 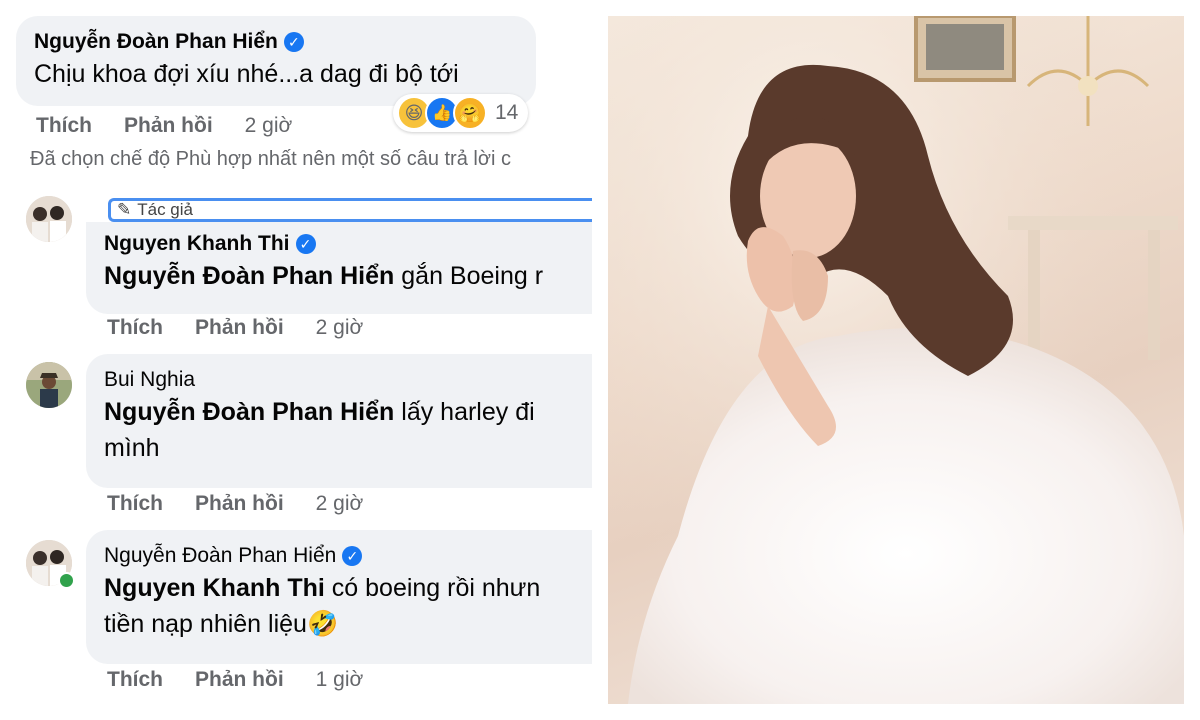 I want to click on author-badge: ✎ Tác giả, so click(x=350, y=210).